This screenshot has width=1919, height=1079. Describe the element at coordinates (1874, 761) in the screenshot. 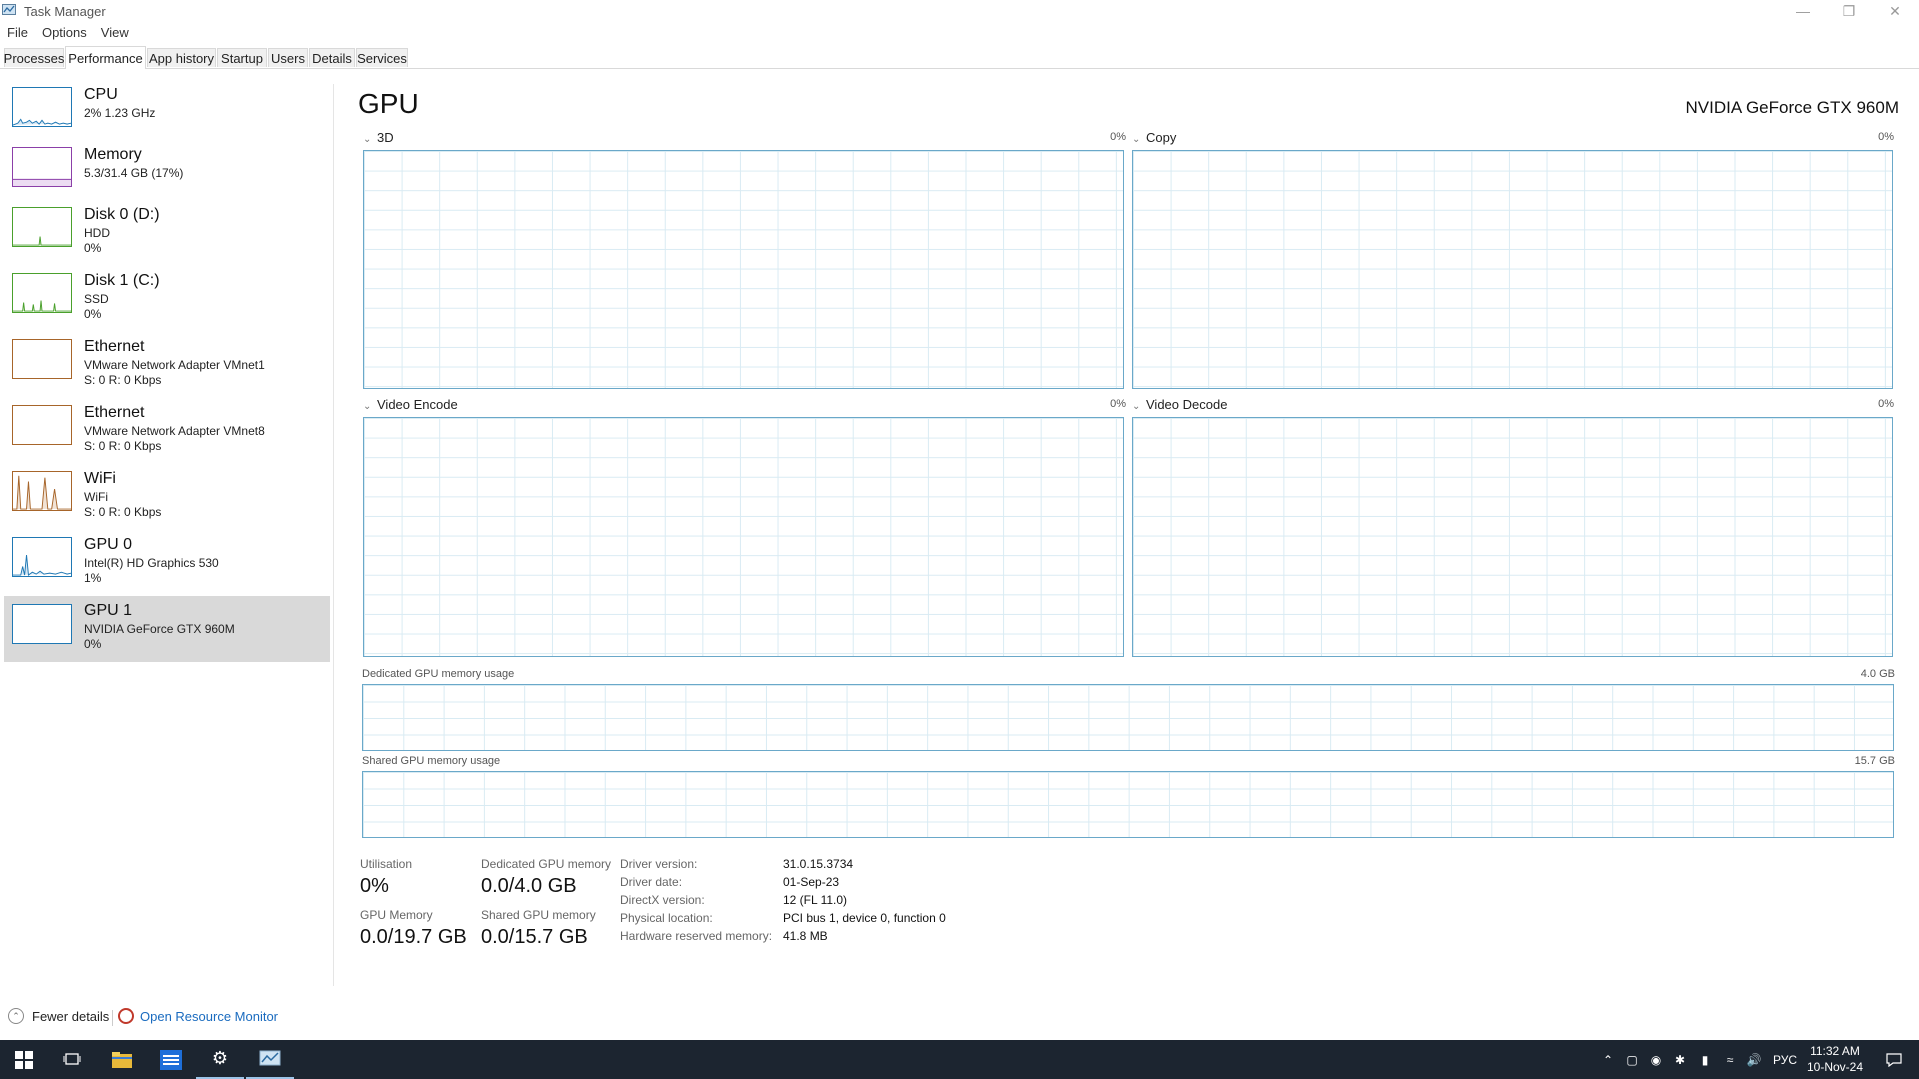

I see `shared-memory-max: 15.7 GB` at that location.